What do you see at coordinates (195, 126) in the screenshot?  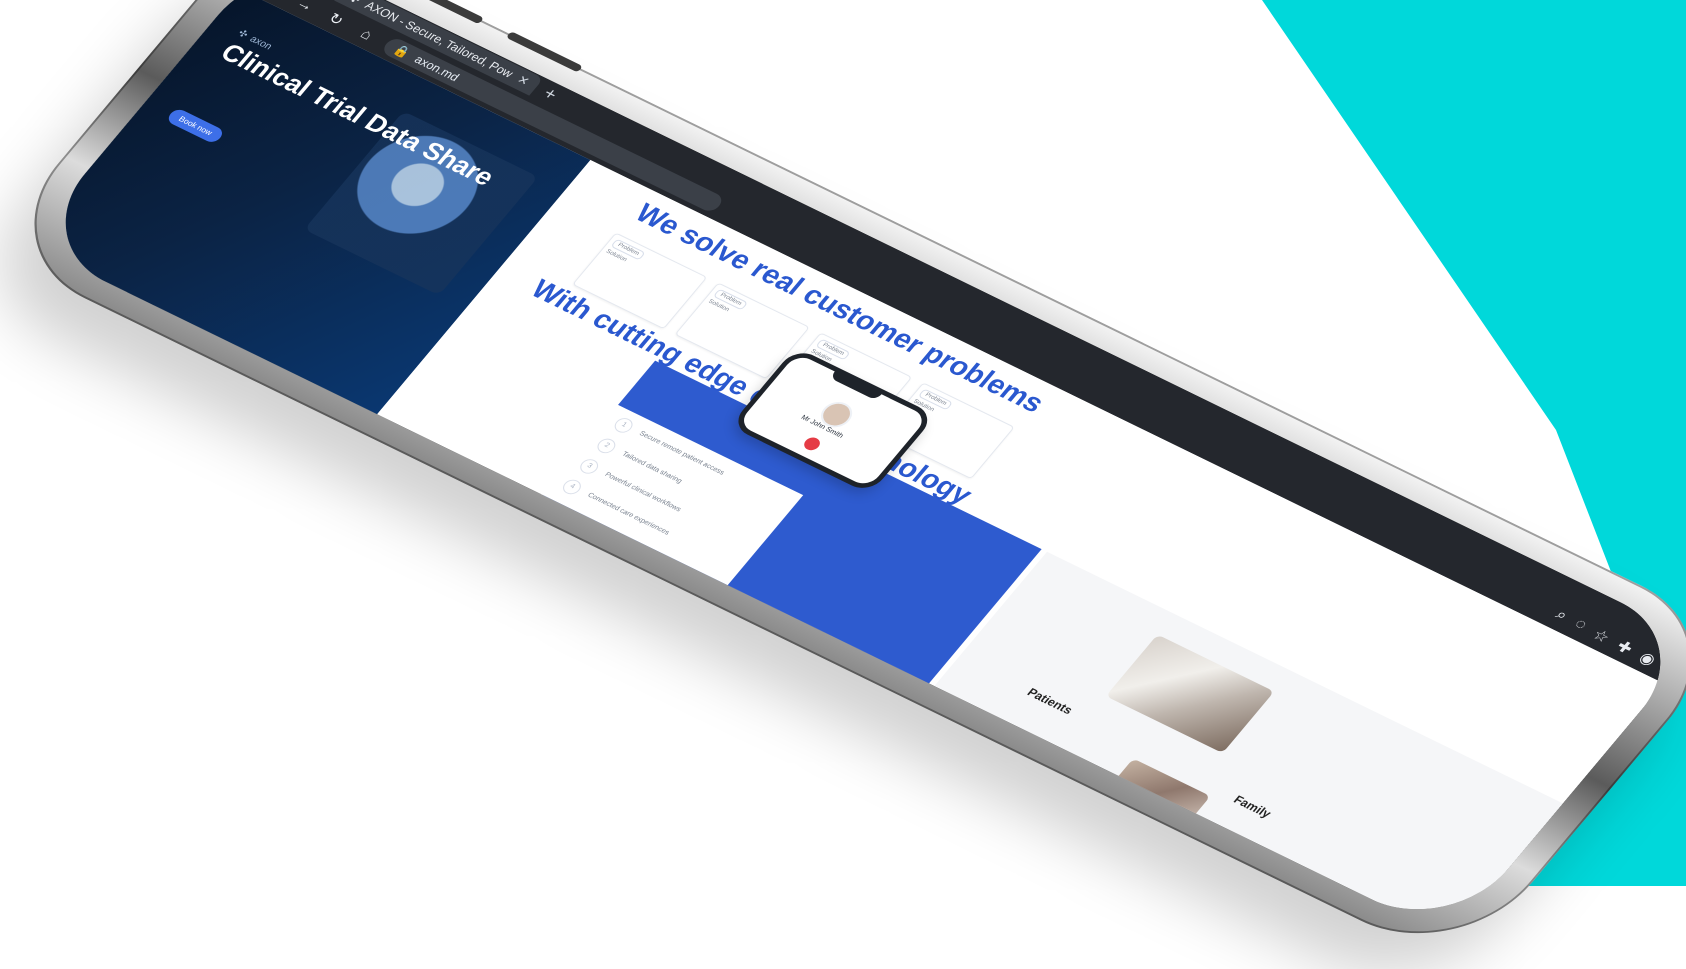 I see `hero-cta-button: Book now` at bounding box center [195, 126].